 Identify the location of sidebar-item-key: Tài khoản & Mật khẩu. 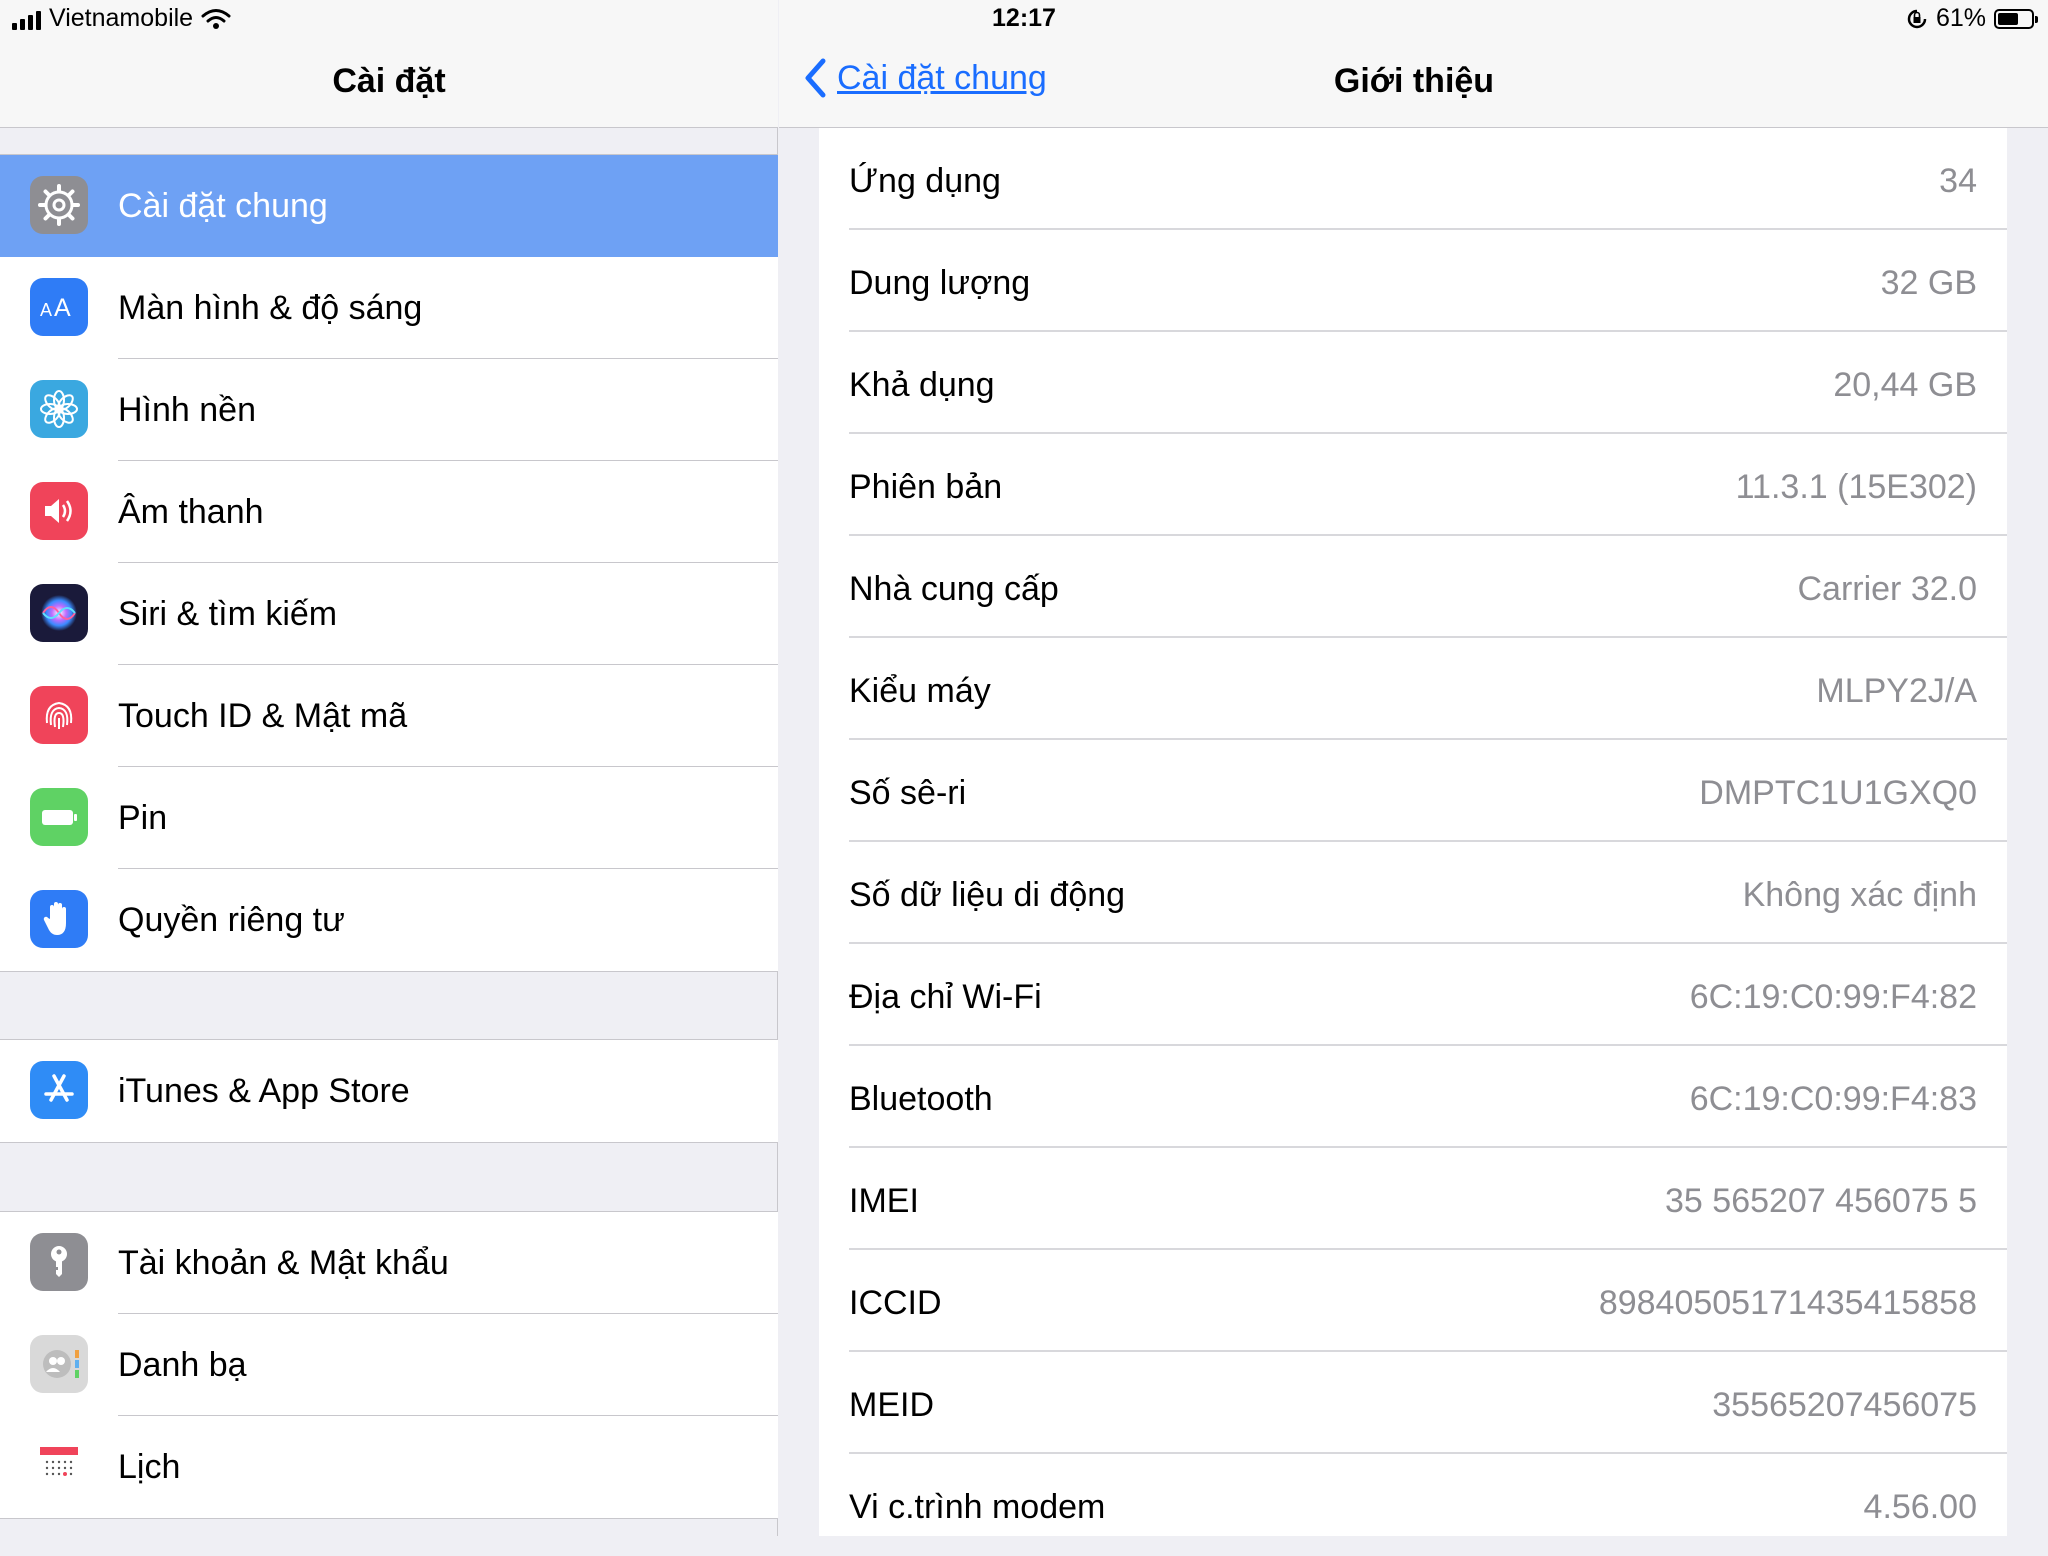
(389, 1263).